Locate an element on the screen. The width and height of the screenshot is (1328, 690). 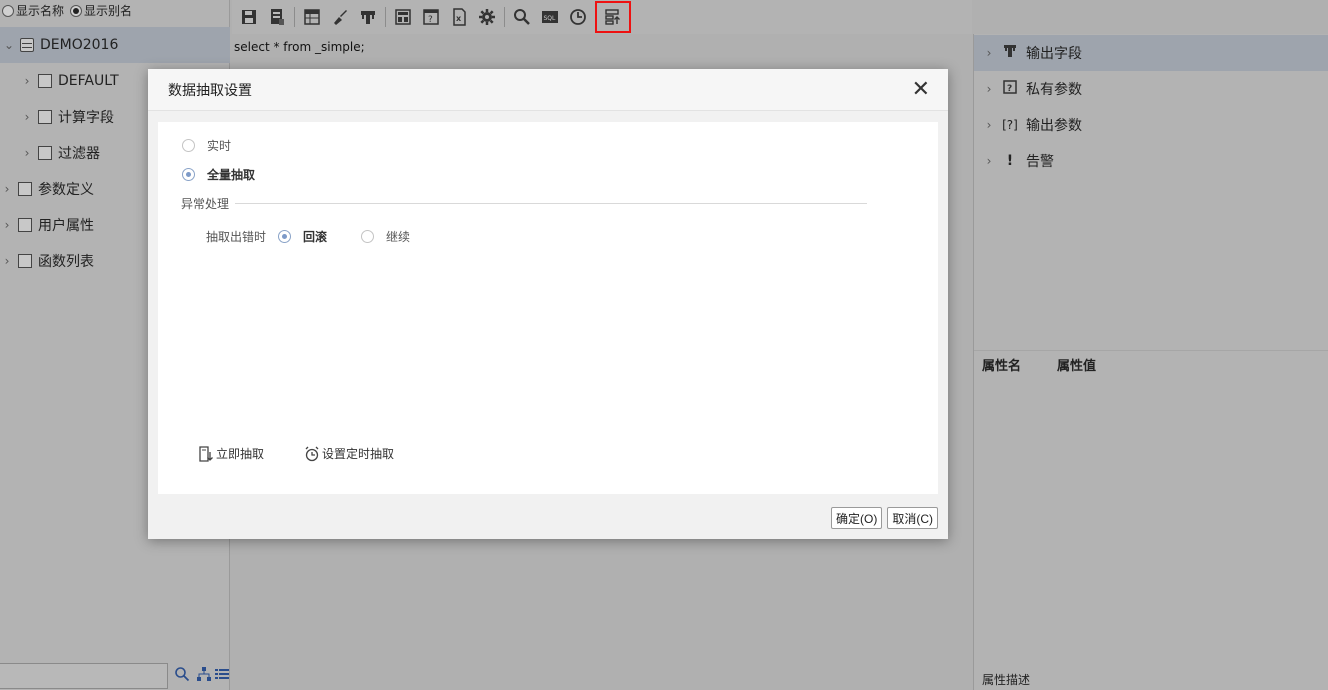
alarm-clock-icon is located at coordinates (312, 453).